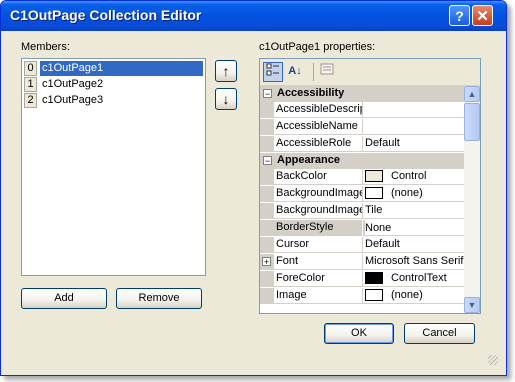 This screenshot has width=515, height=382. I want to click on member-name: c1OutPage2, so click(73, 84).